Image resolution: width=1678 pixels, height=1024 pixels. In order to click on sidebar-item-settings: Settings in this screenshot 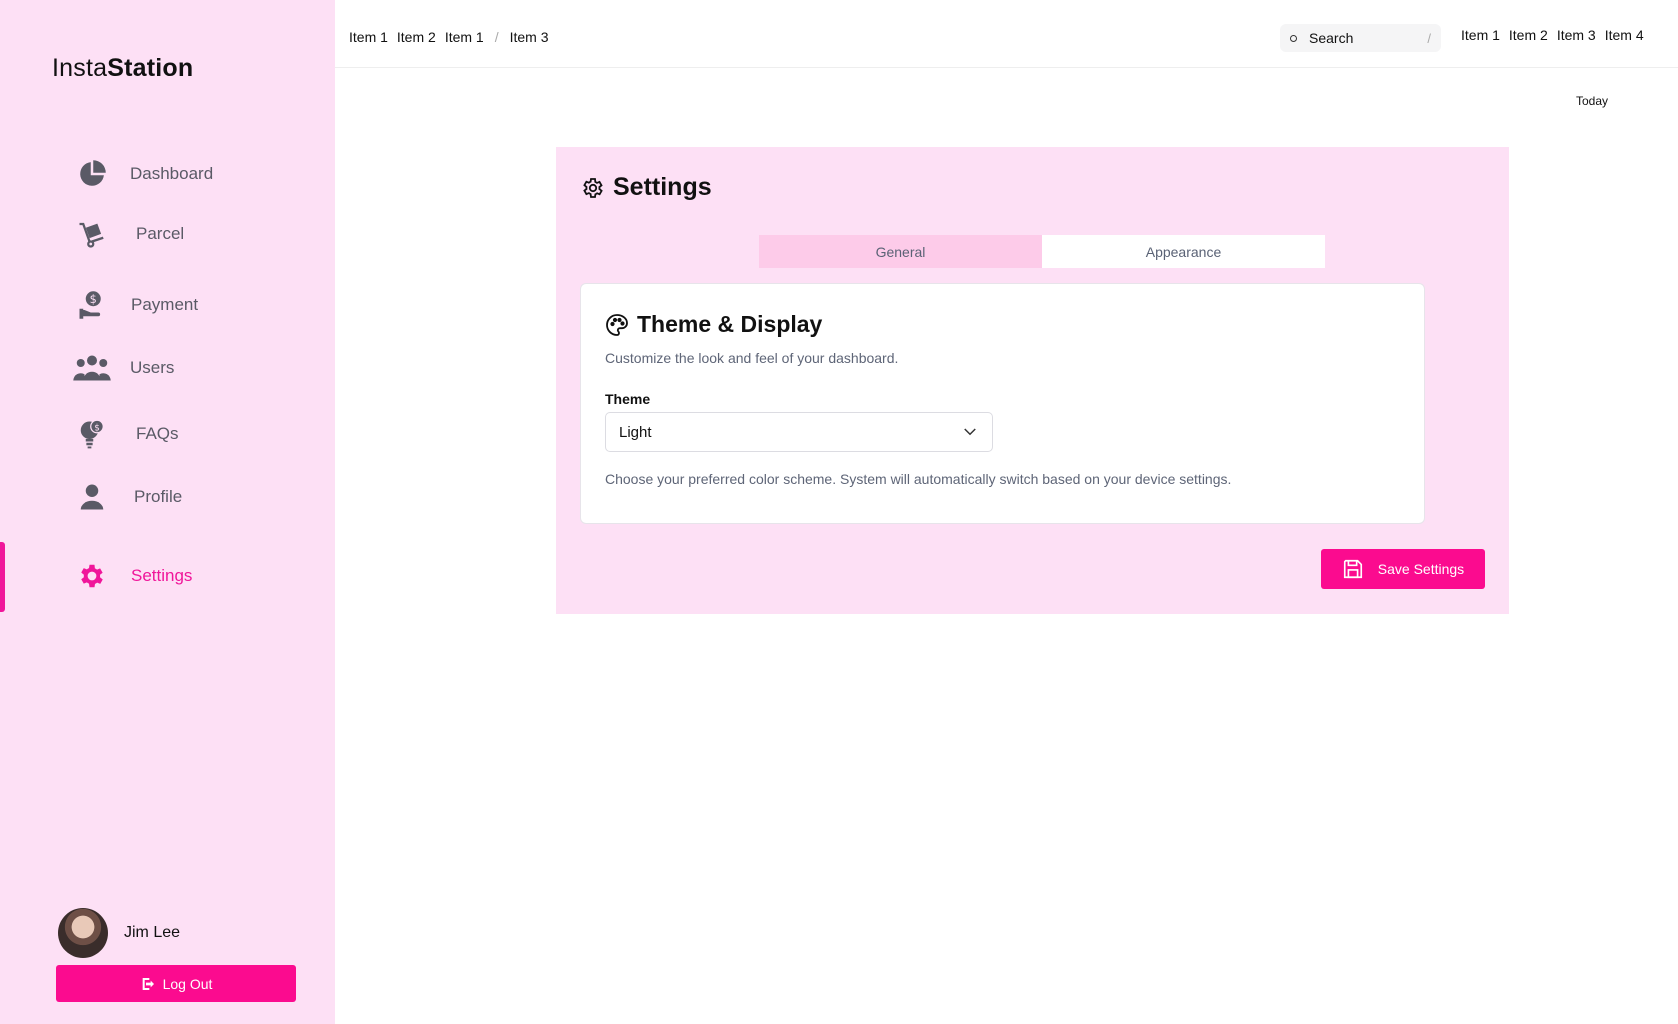, I will do `click(192, 576)`.